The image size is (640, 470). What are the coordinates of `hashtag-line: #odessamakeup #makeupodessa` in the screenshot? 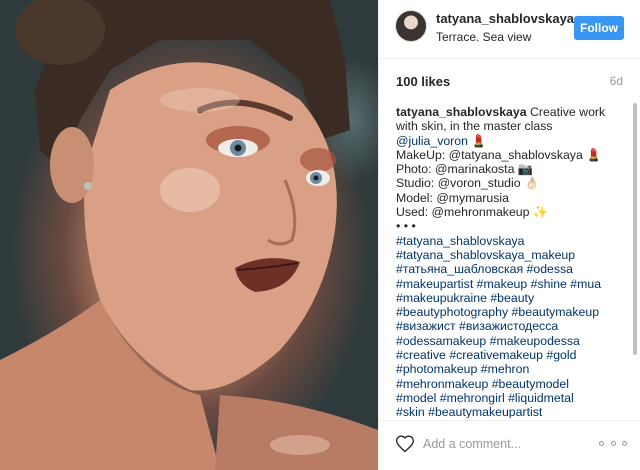 It's located at (510, 341).